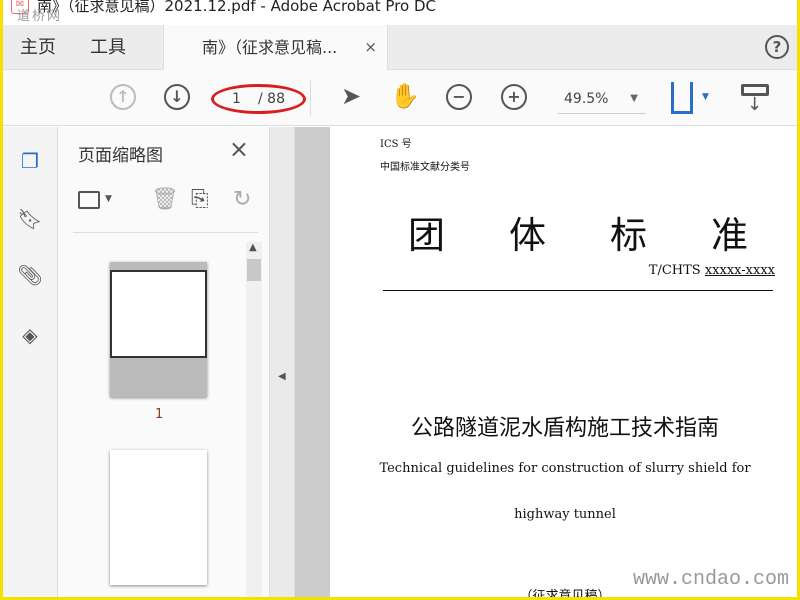 The width and height of the screenshot is (800, 600). Describe the element at coordinates (400, 48) in the screenshot. I see `tab-bar: 主页 工具 南》（征求意见稿... × ?` at that location.